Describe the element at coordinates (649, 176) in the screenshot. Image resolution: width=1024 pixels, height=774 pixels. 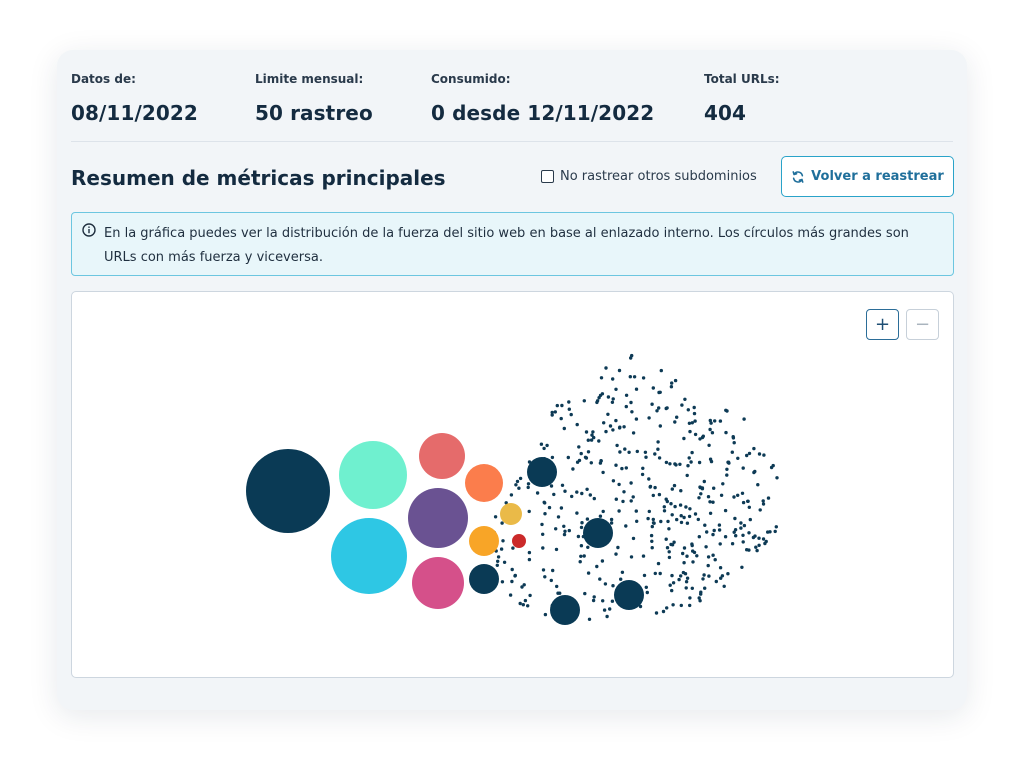
I see `subdomain-checkbox-control: No rastrear otros subdominios` at that location.